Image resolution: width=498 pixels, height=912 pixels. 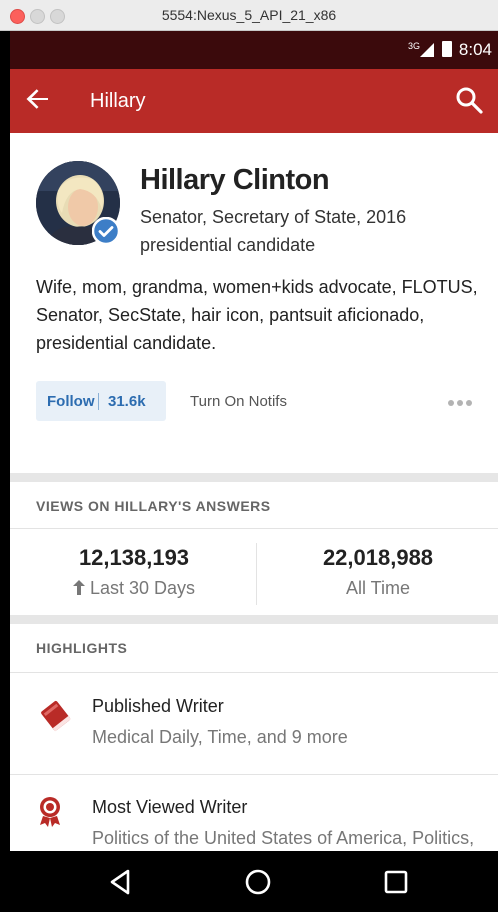 I want to click on views-last-30-days-label: Last 30 Days, so click(x=134, y=588).